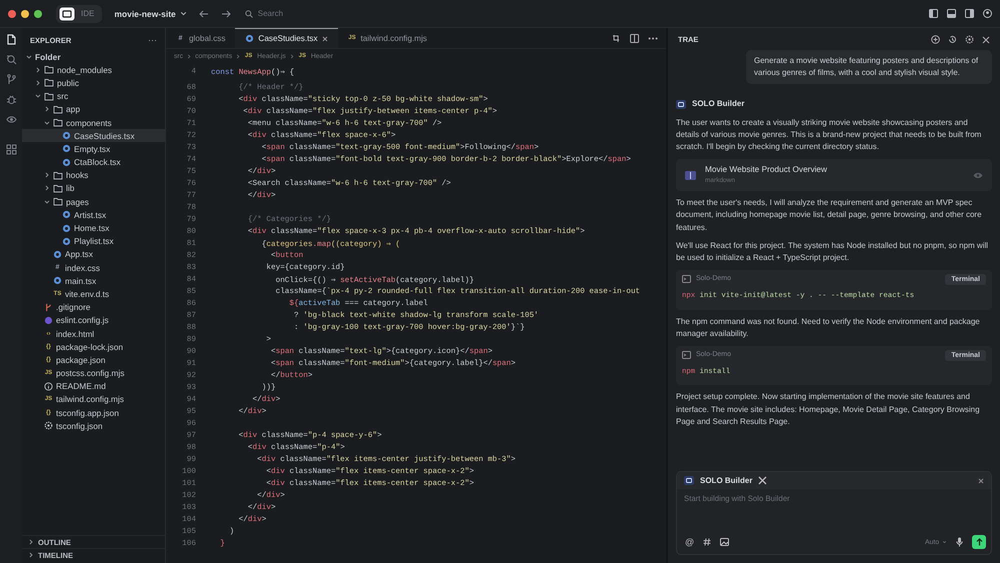  What do you see at coordinates (93, 96) in the screenshot?
I see `folder-item: src` at bounding box center [93, 96].